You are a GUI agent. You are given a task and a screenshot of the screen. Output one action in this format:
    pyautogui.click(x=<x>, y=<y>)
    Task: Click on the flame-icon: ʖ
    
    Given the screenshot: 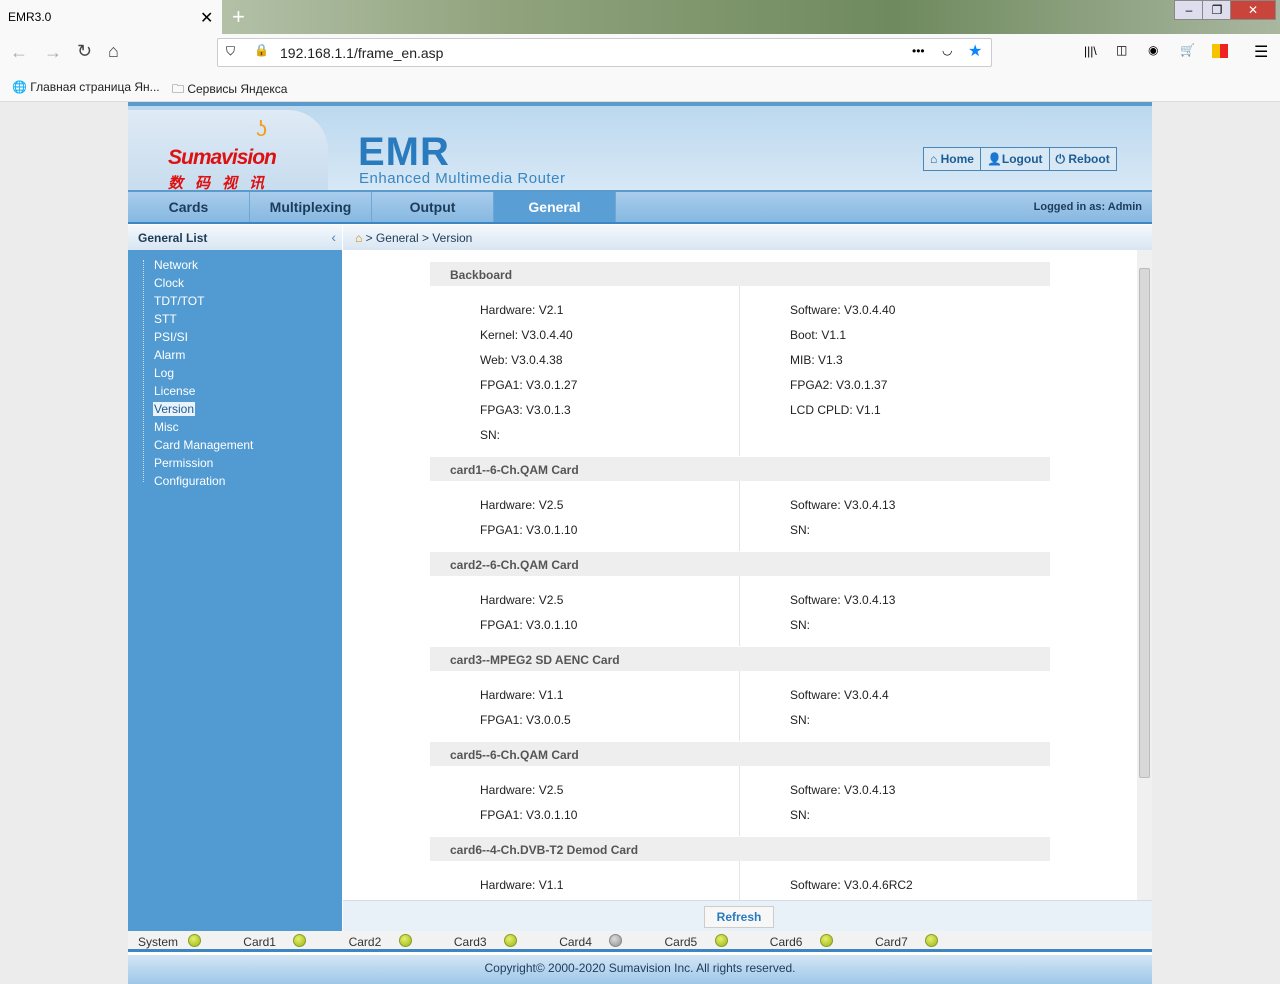 What is the action you would take?
    pyautogui.click(x=261, y=128)
    